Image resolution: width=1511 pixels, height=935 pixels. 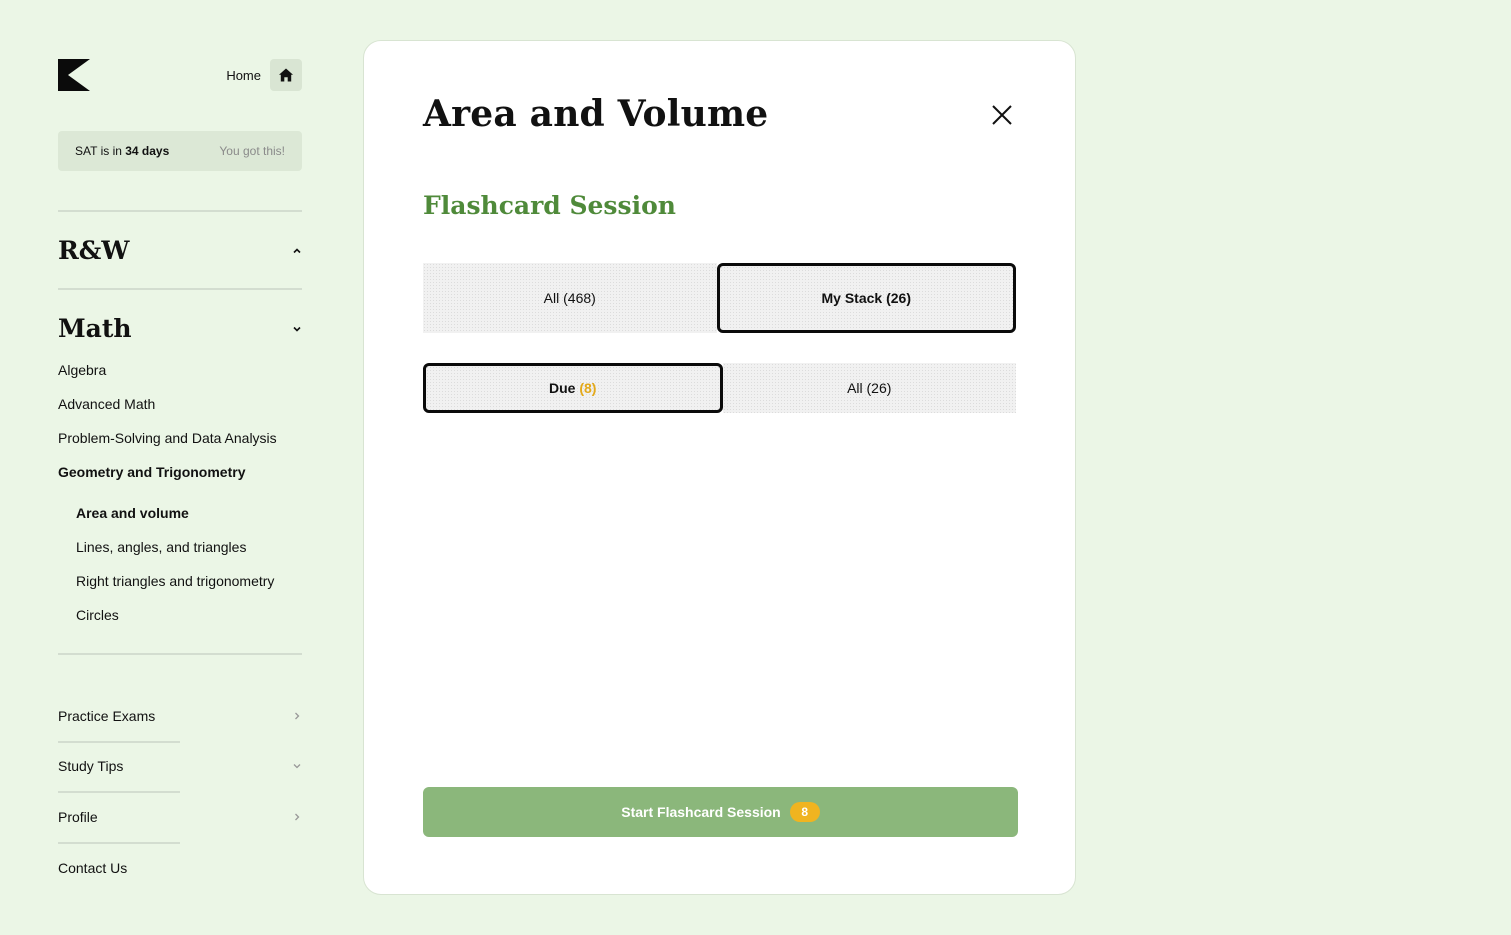 What do you see at coordinates (588, 388) in the screenshot?
I see `filter-due-count: (8)` at bounding box center [588, 388].